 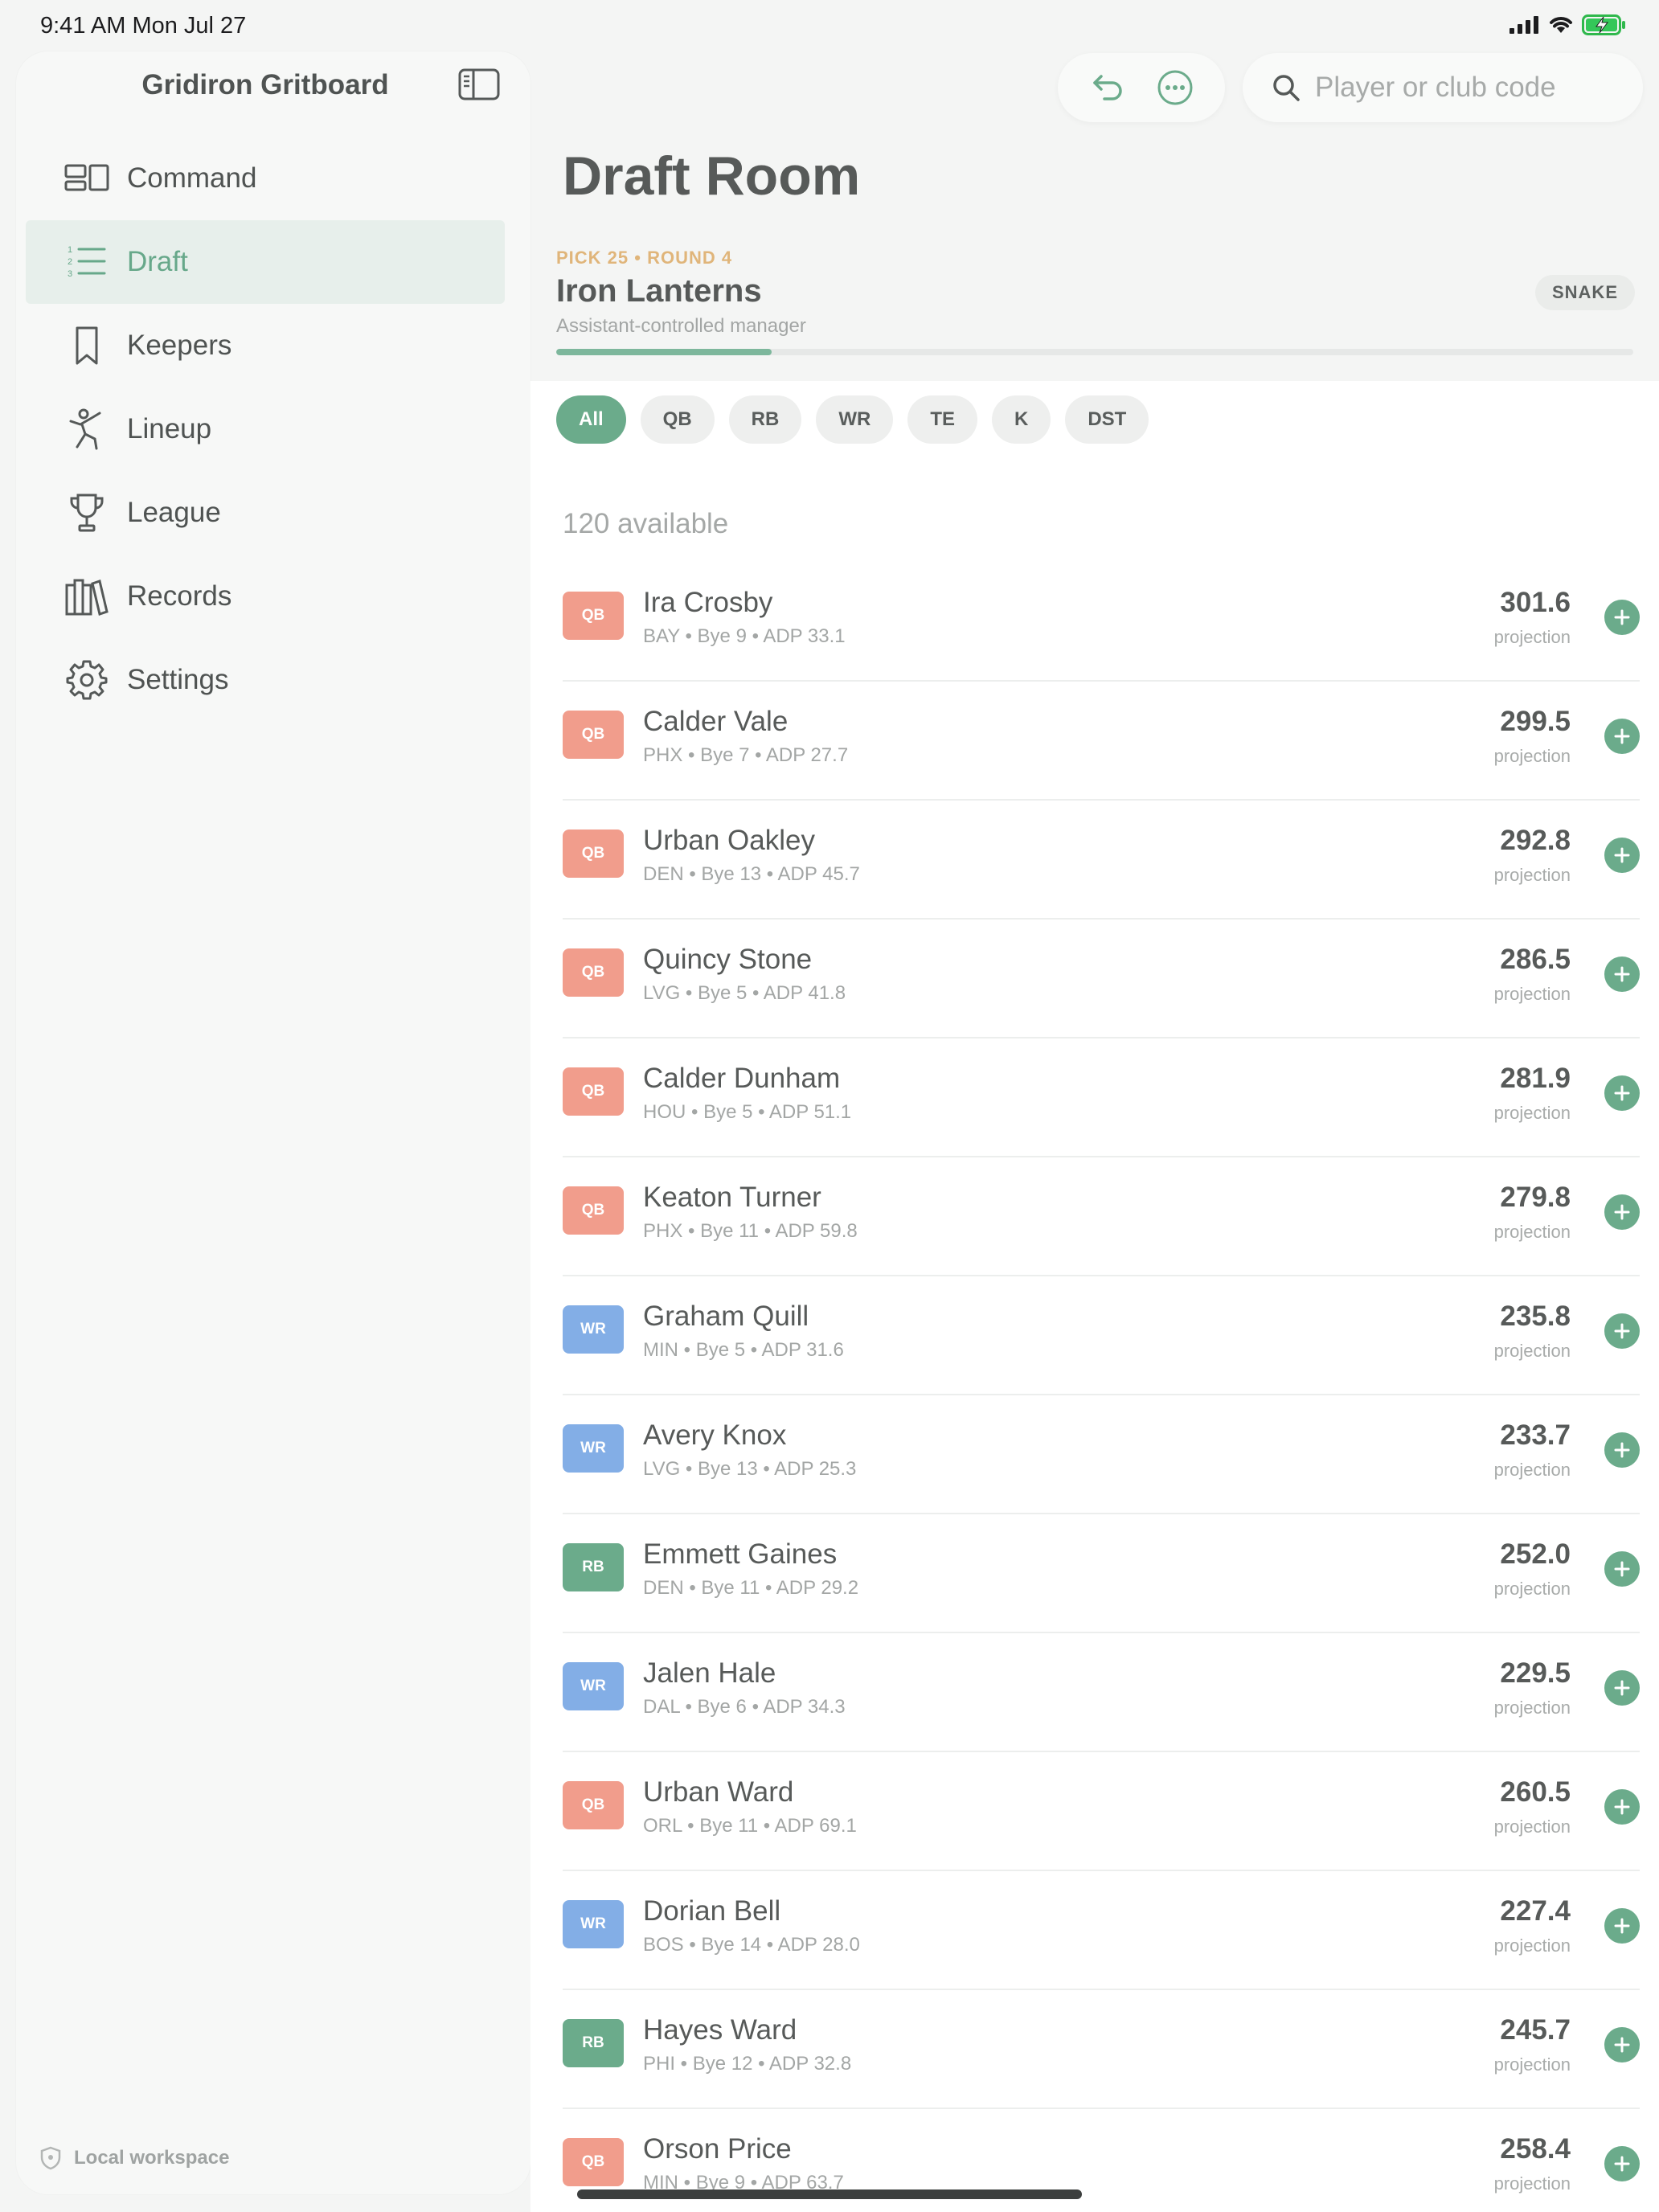 I want to click on battery-charging-icon, so click(x=1603, y=24).